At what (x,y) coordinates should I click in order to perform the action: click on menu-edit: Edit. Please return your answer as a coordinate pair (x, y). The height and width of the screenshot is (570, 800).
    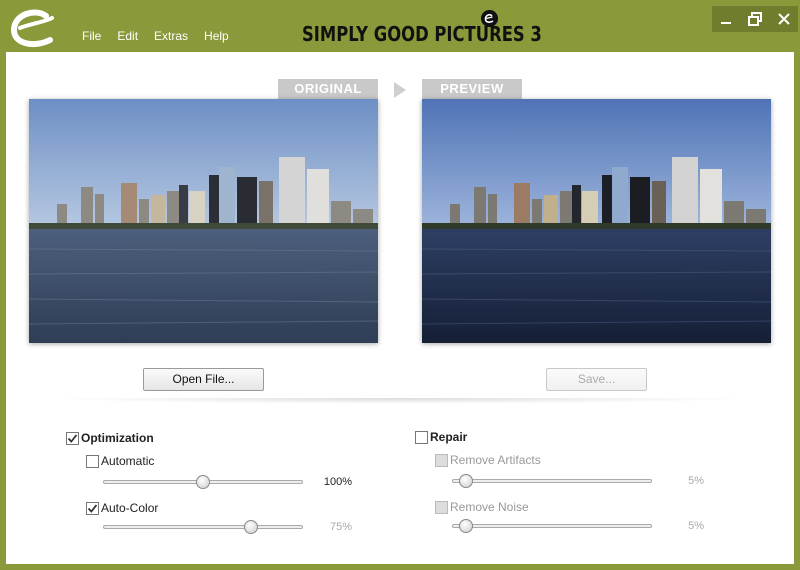
    Looking at the image, I should click on (127, 36).